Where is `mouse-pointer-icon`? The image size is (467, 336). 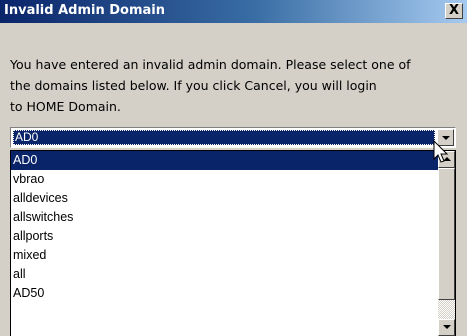
mouse-pointer-icon is located at coordinates (441, 151).